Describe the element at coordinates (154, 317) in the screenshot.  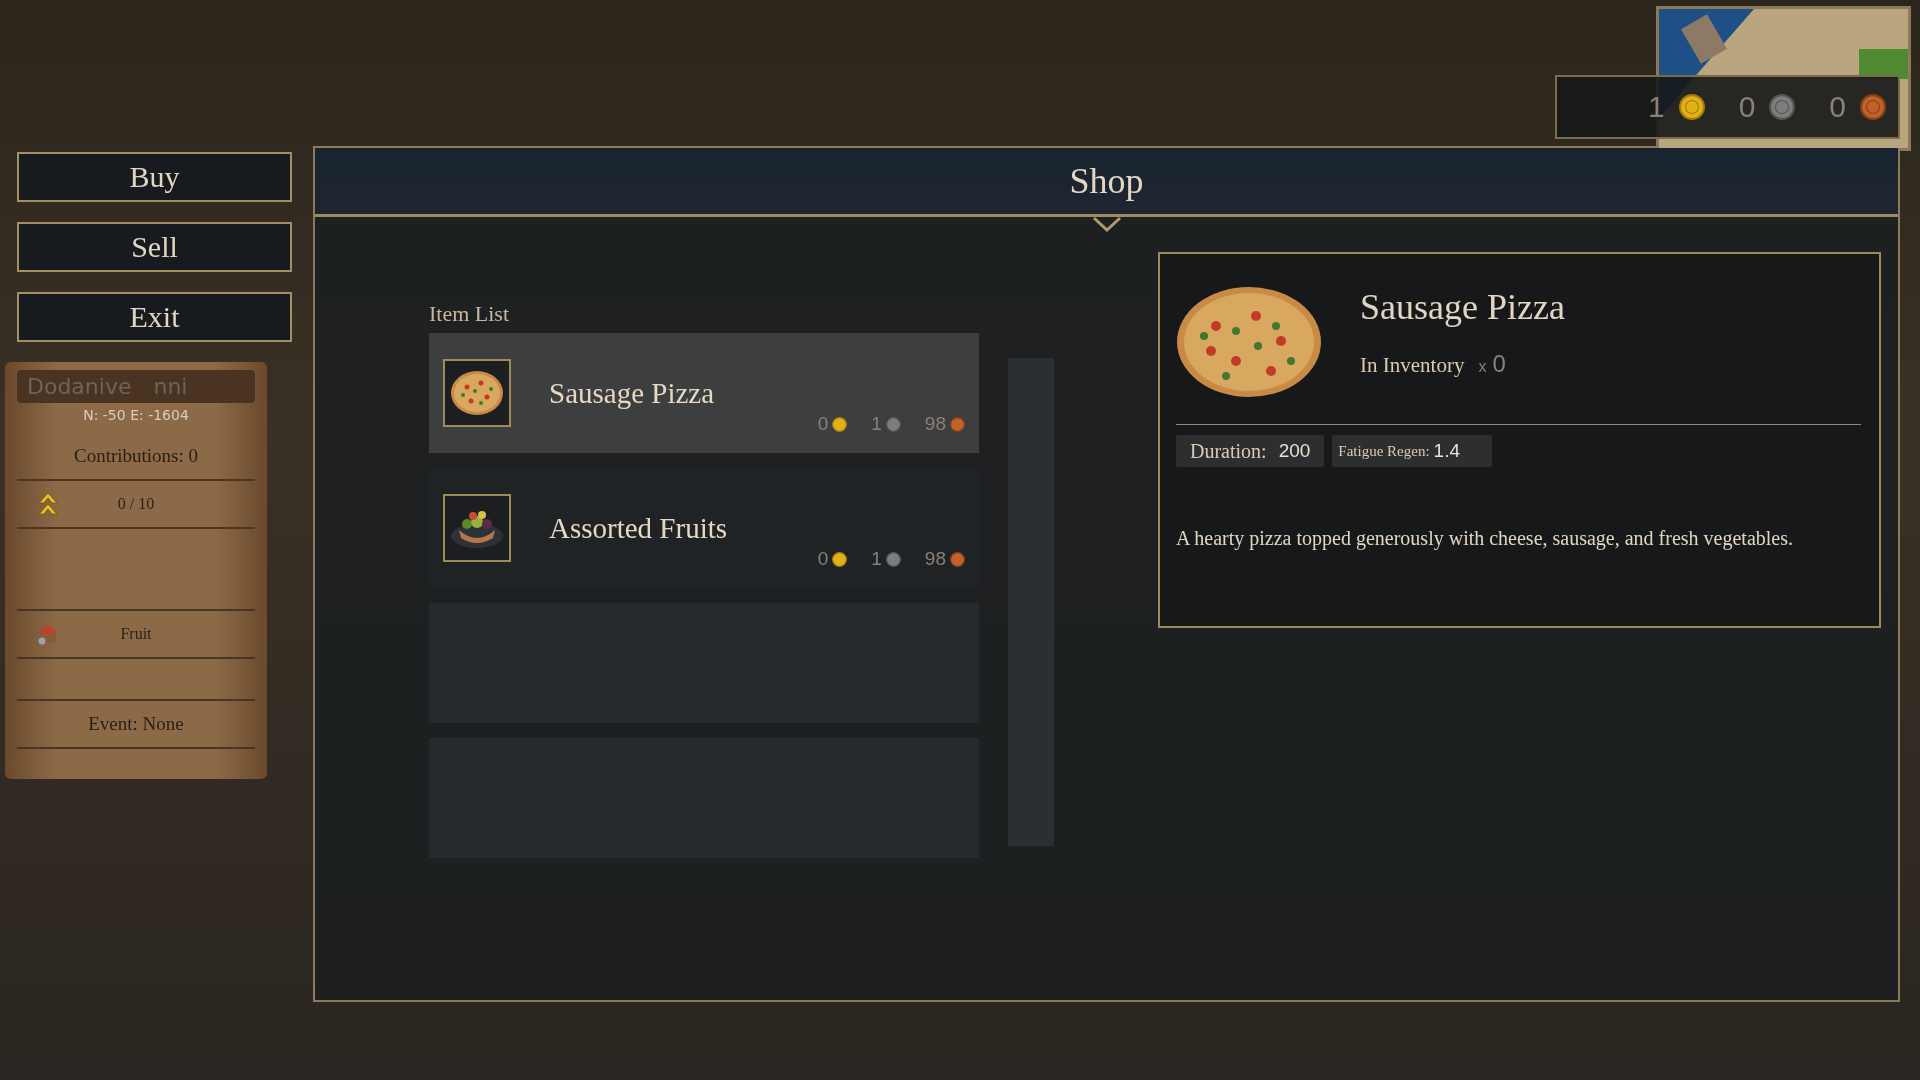
I see `menu-button: Exit` at that location.